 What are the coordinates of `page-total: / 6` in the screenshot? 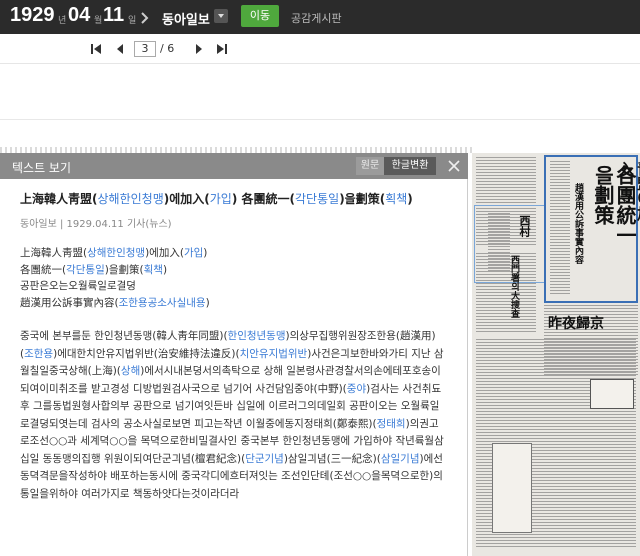 It's located at (167, 48).